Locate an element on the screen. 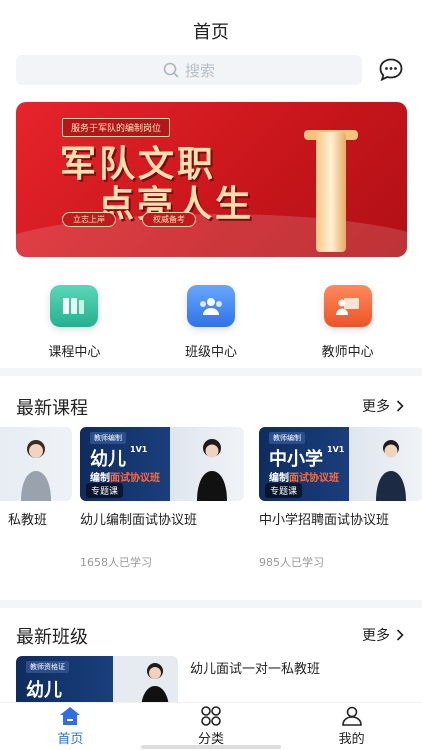 This screenshot has height=750, width=422. shortcut-teacher-center: 教师中心 is located at coordinates (348, 322).